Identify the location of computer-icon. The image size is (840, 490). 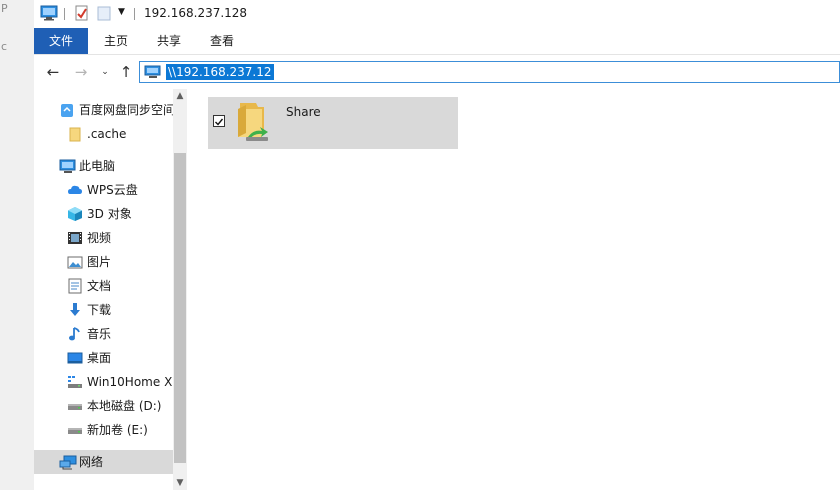
(49, 14).